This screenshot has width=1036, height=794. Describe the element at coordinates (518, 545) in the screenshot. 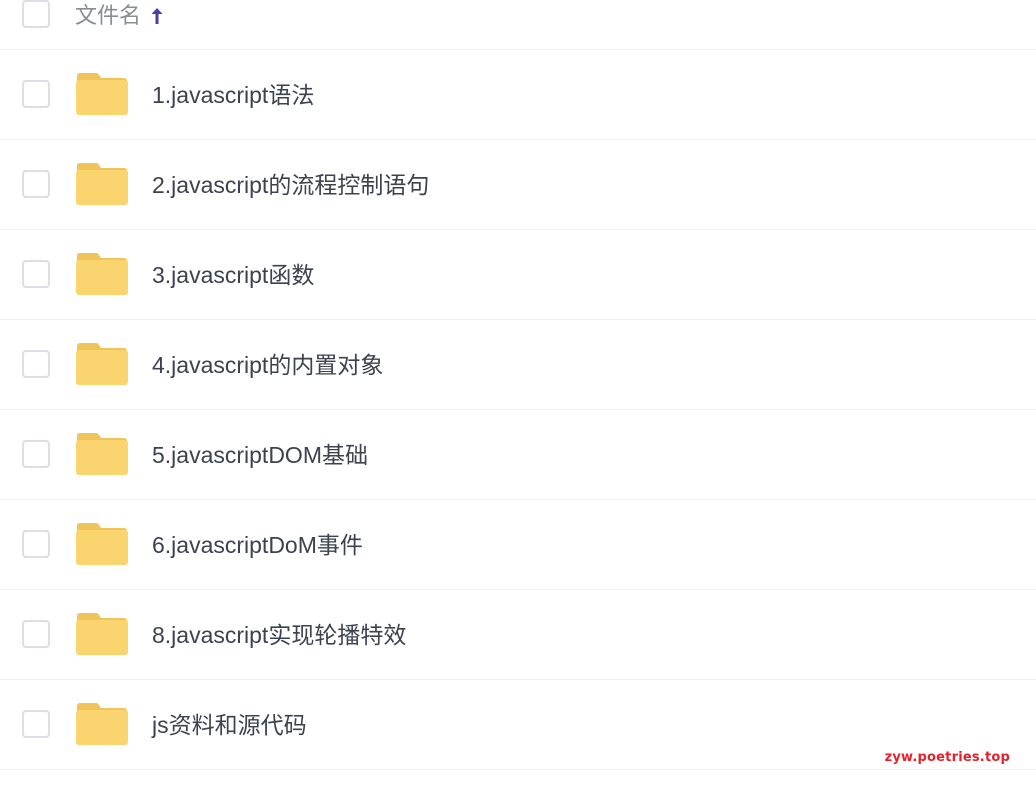

I see `file-row: 6.javascriptDoM事件` at that location.